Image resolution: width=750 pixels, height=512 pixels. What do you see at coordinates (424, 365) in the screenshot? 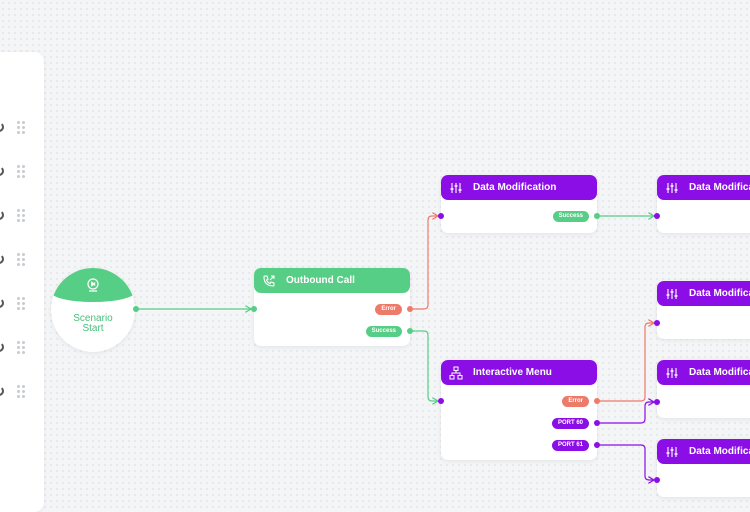
I see `connection-outbound-success` at bounding box center [424, 365].